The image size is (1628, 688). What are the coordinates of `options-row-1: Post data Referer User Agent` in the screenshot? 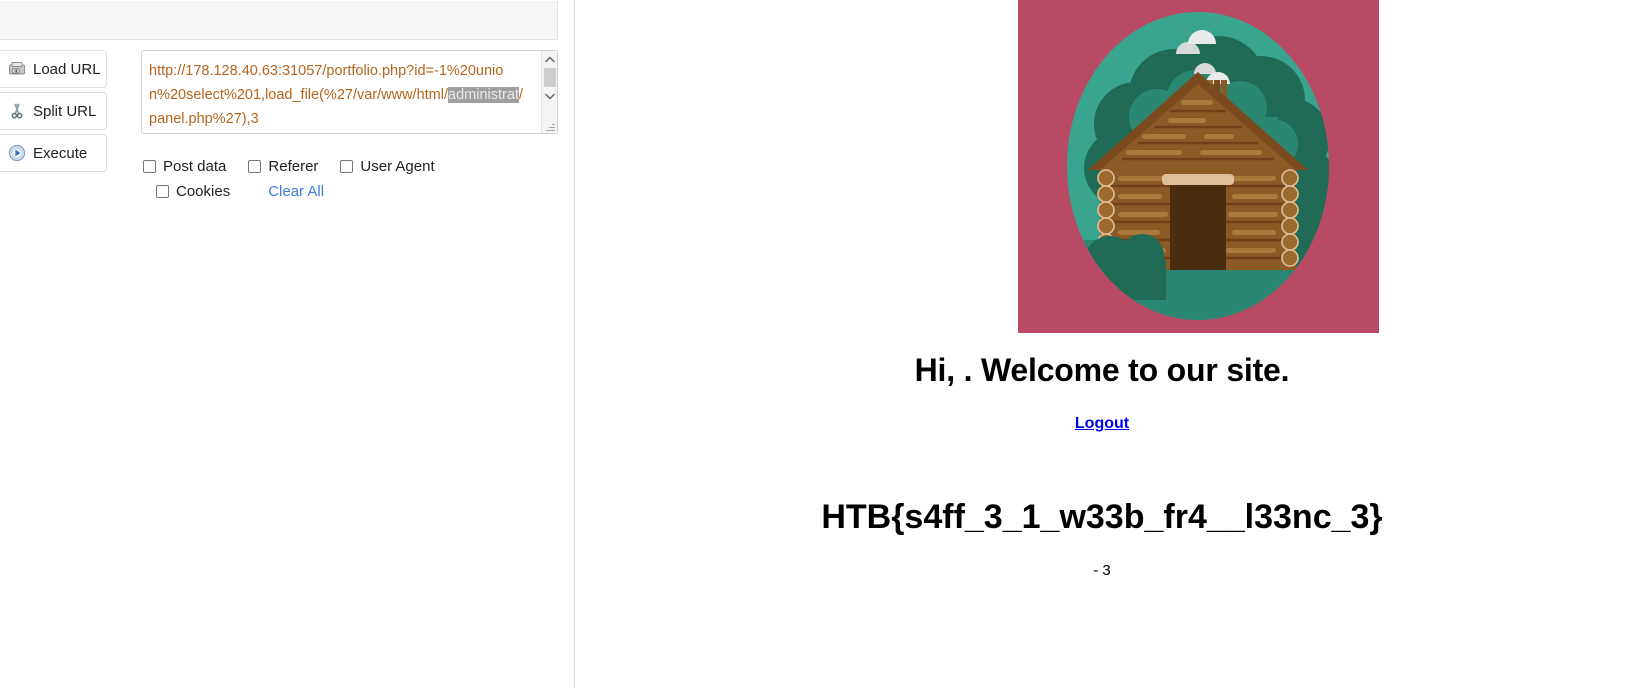 It's located at (351, 166).